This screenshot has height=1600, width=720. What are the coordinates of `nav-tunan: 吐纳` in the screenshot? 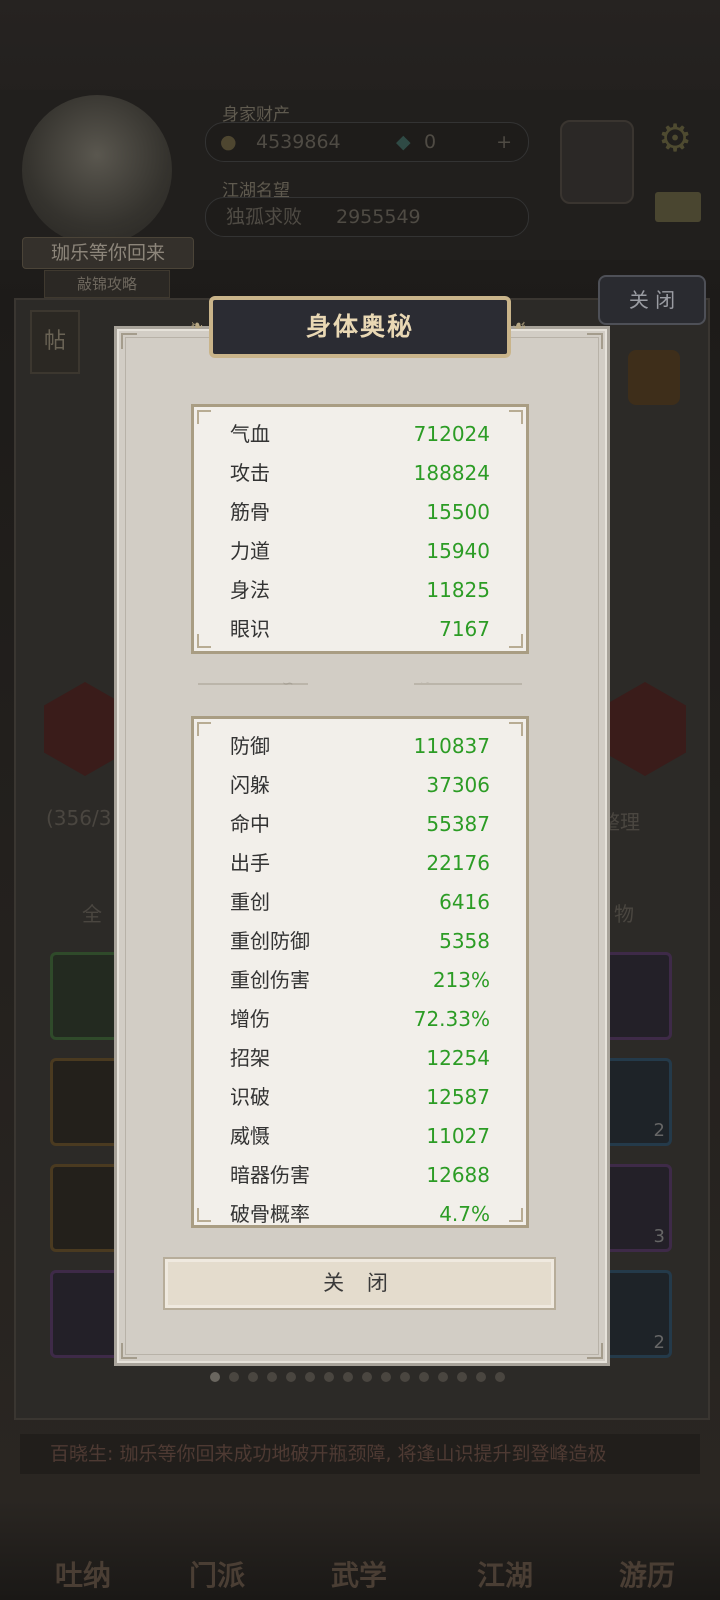 It's located at (83, 1544).